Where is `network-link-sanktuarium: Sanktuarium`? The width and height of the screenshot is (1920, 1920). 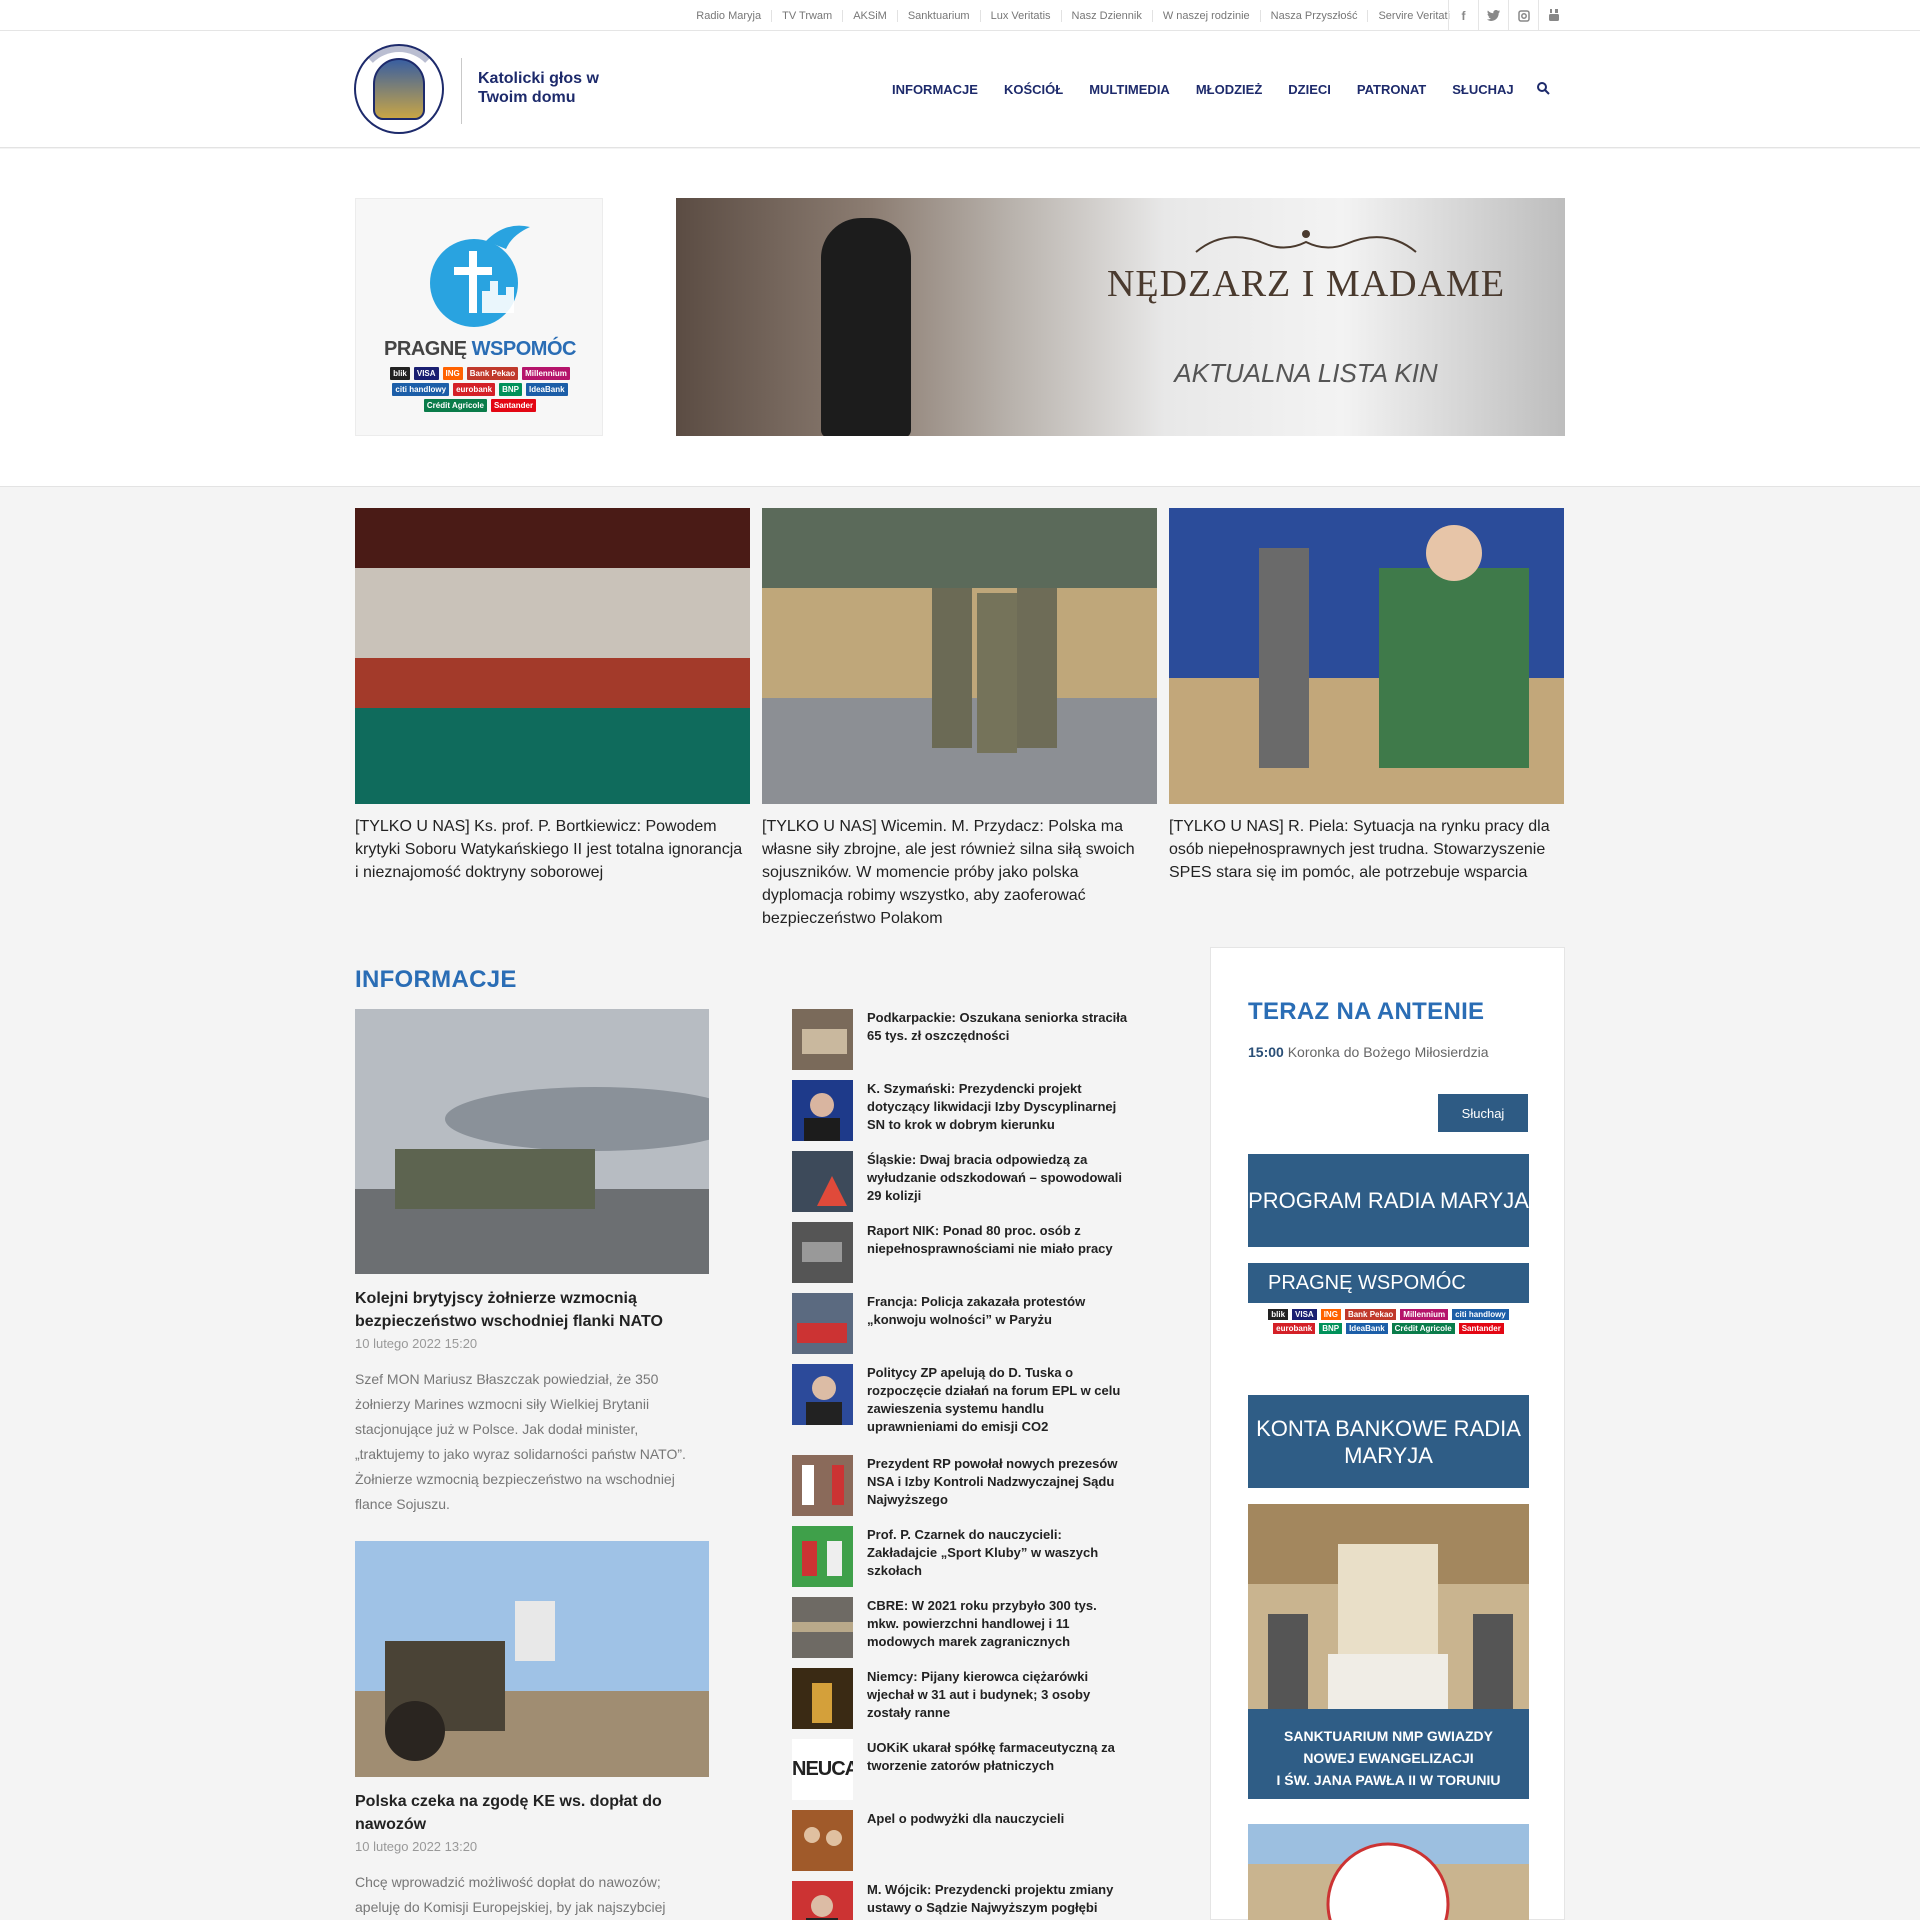 network-link-sanktuarium: Sanktuarium is located at coordinates (938, 15).